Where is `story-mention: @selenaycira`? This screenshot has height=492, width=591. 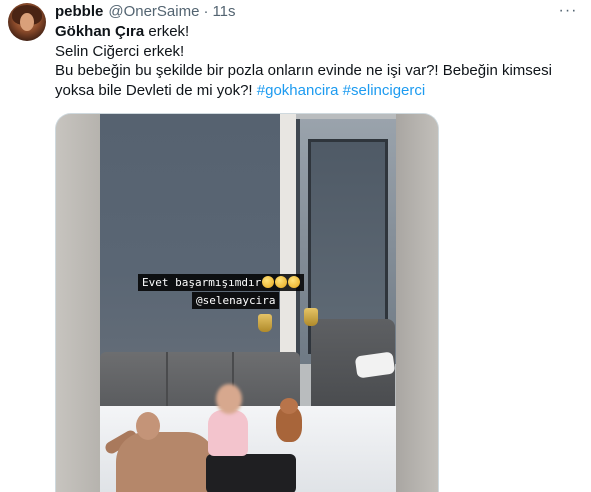
story-mention: @selenaycira is located at coordinates (236, 300).